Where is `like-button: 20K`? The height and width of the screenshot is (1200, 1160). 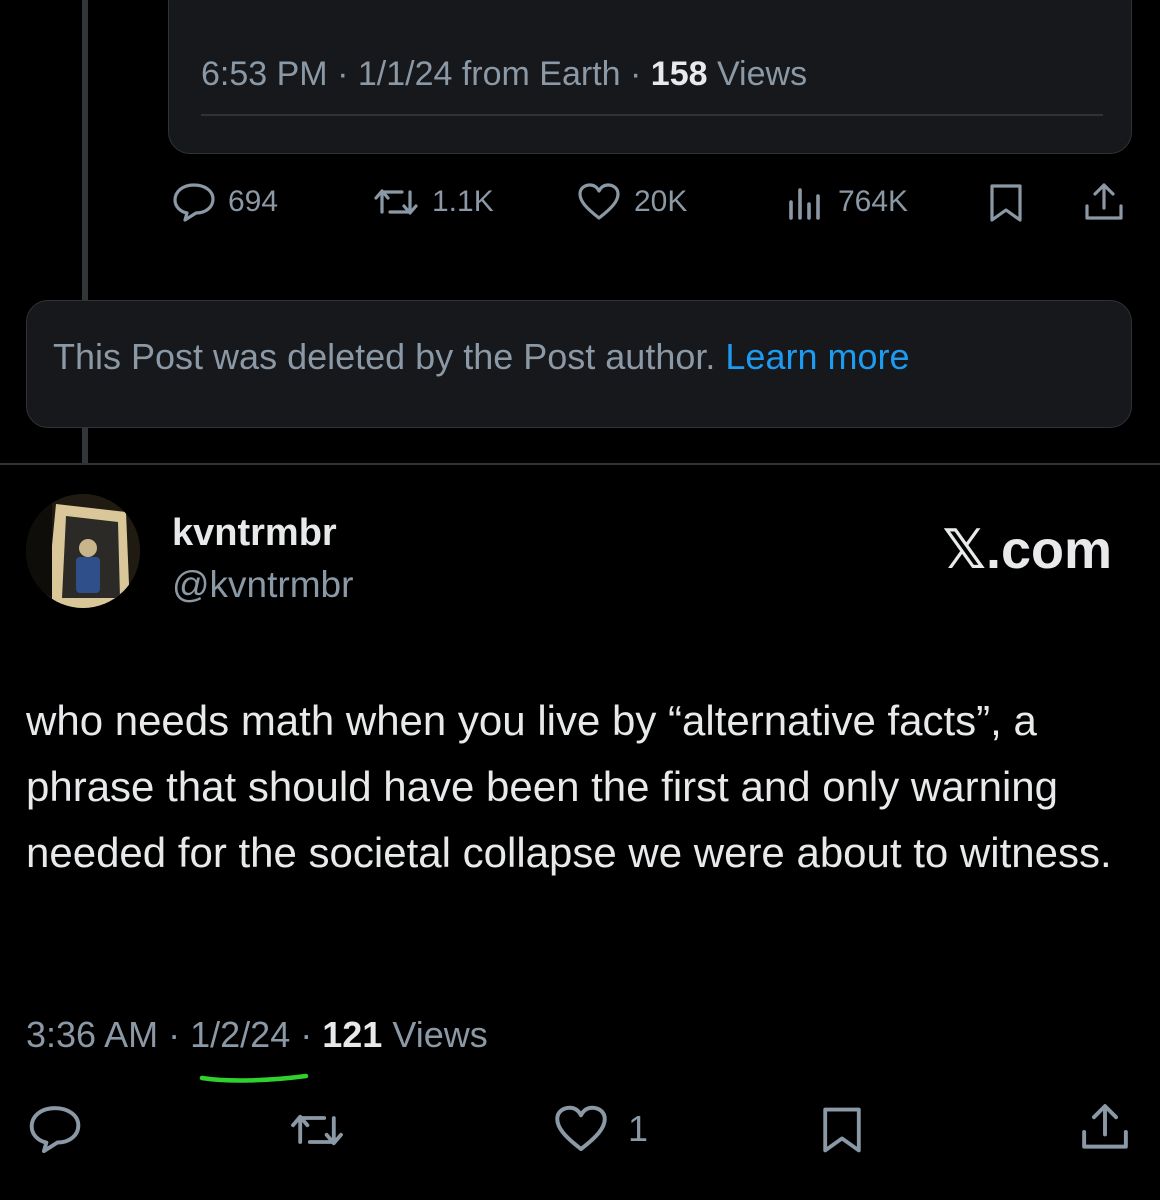
like-button: 20K is located at coordinates (631, 202).